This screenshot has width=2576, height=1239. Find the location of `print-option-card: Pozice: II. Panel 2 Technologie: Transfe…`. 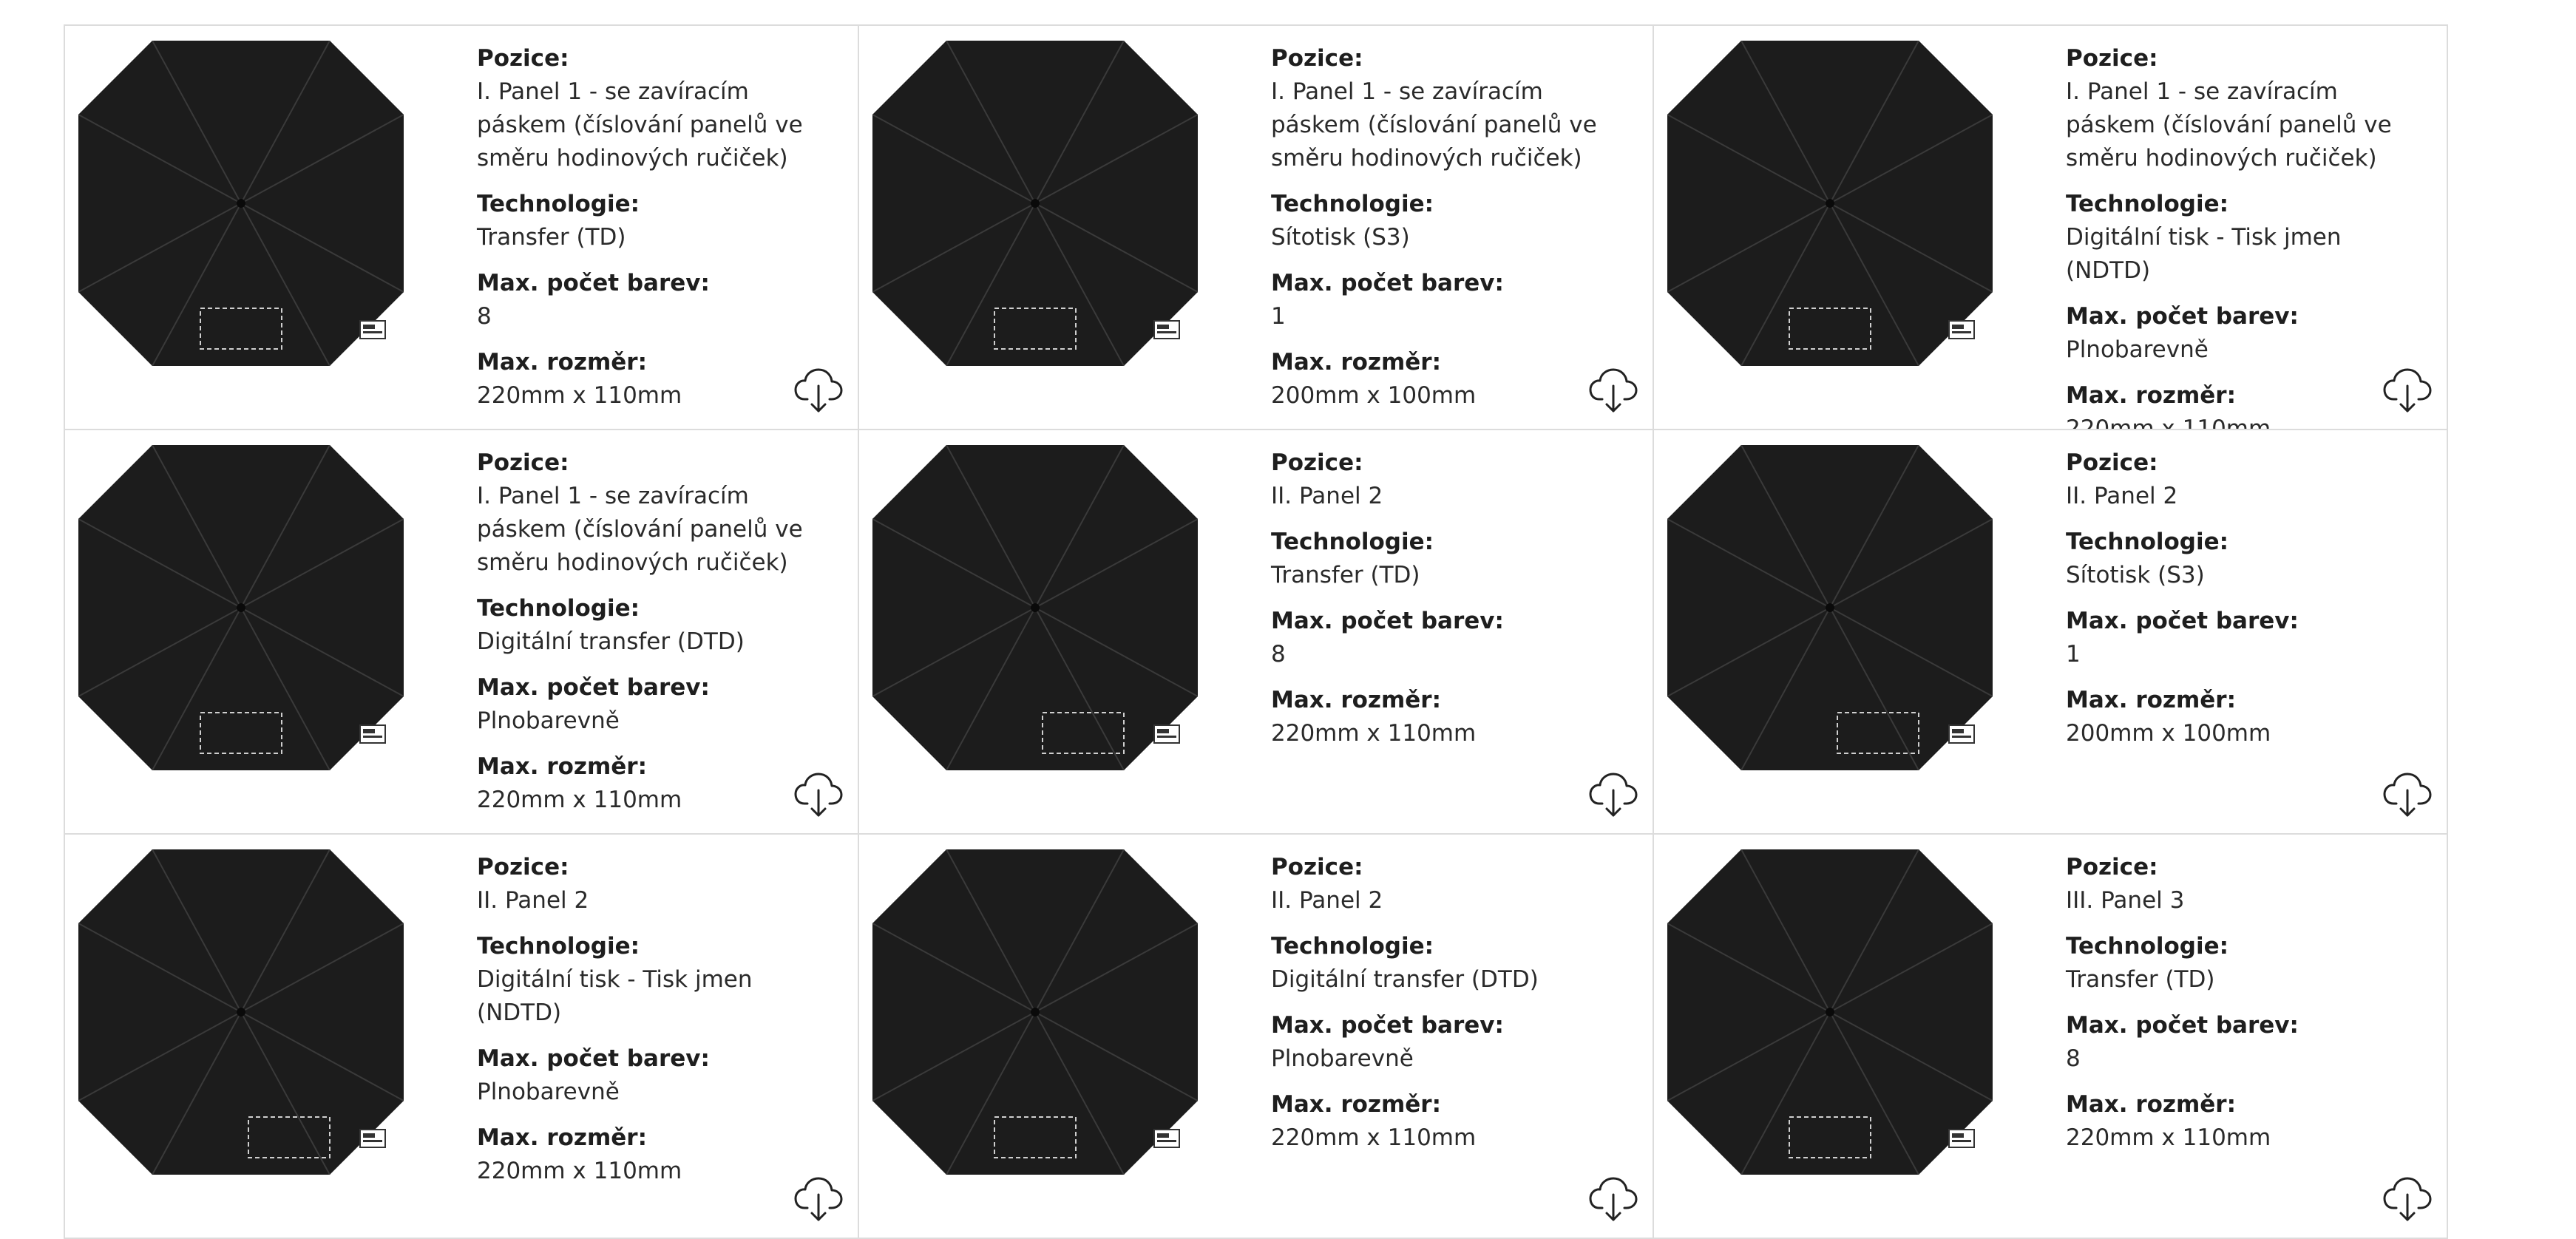

print-option-card: Pozice: II. Panel 2 Technologie: Transfe… is located at coordinates (1256, 632).